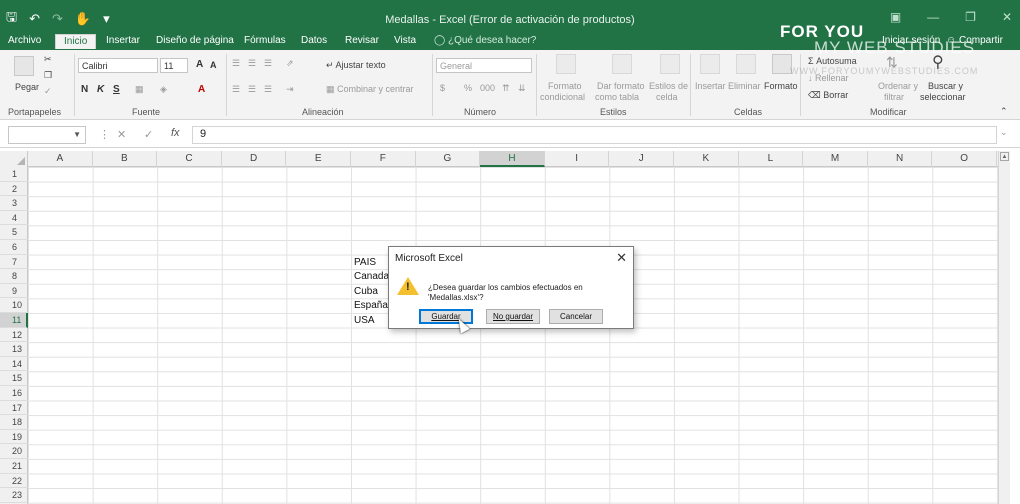 The image size is (1020, 504). What do you see at coordinates (14, 218) in the screenshot?
I see `row-header-4: 4` at bounding box center [14, 218].